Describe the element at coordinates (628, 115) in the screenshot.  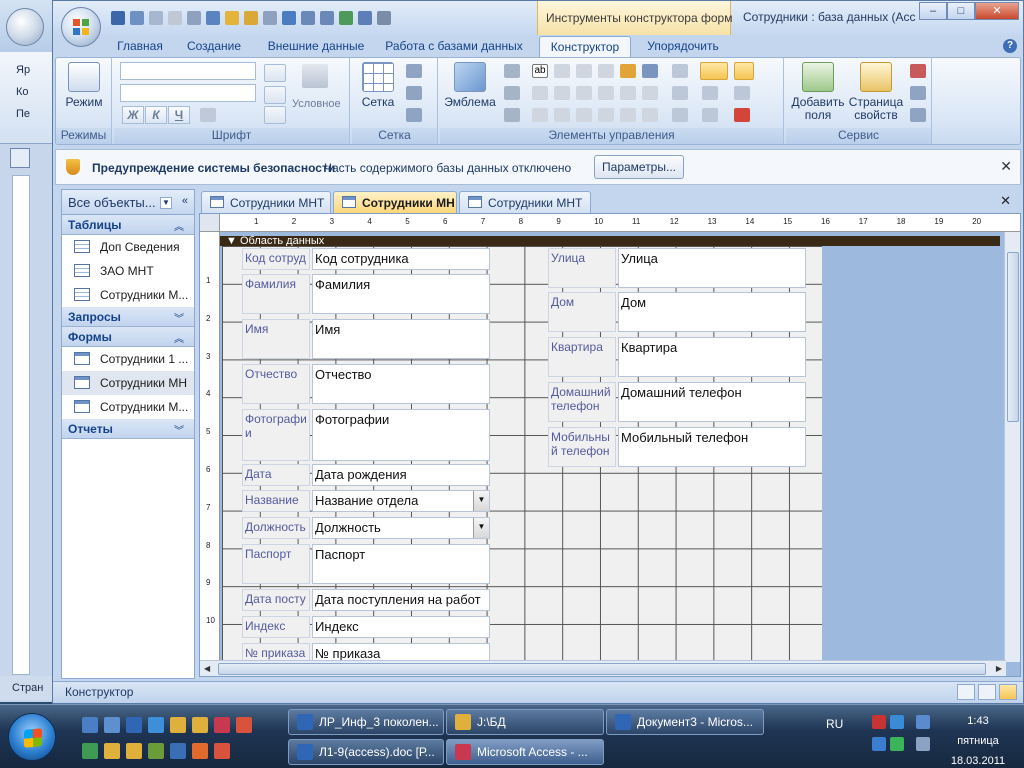
I see `image-control-icon` at that location.